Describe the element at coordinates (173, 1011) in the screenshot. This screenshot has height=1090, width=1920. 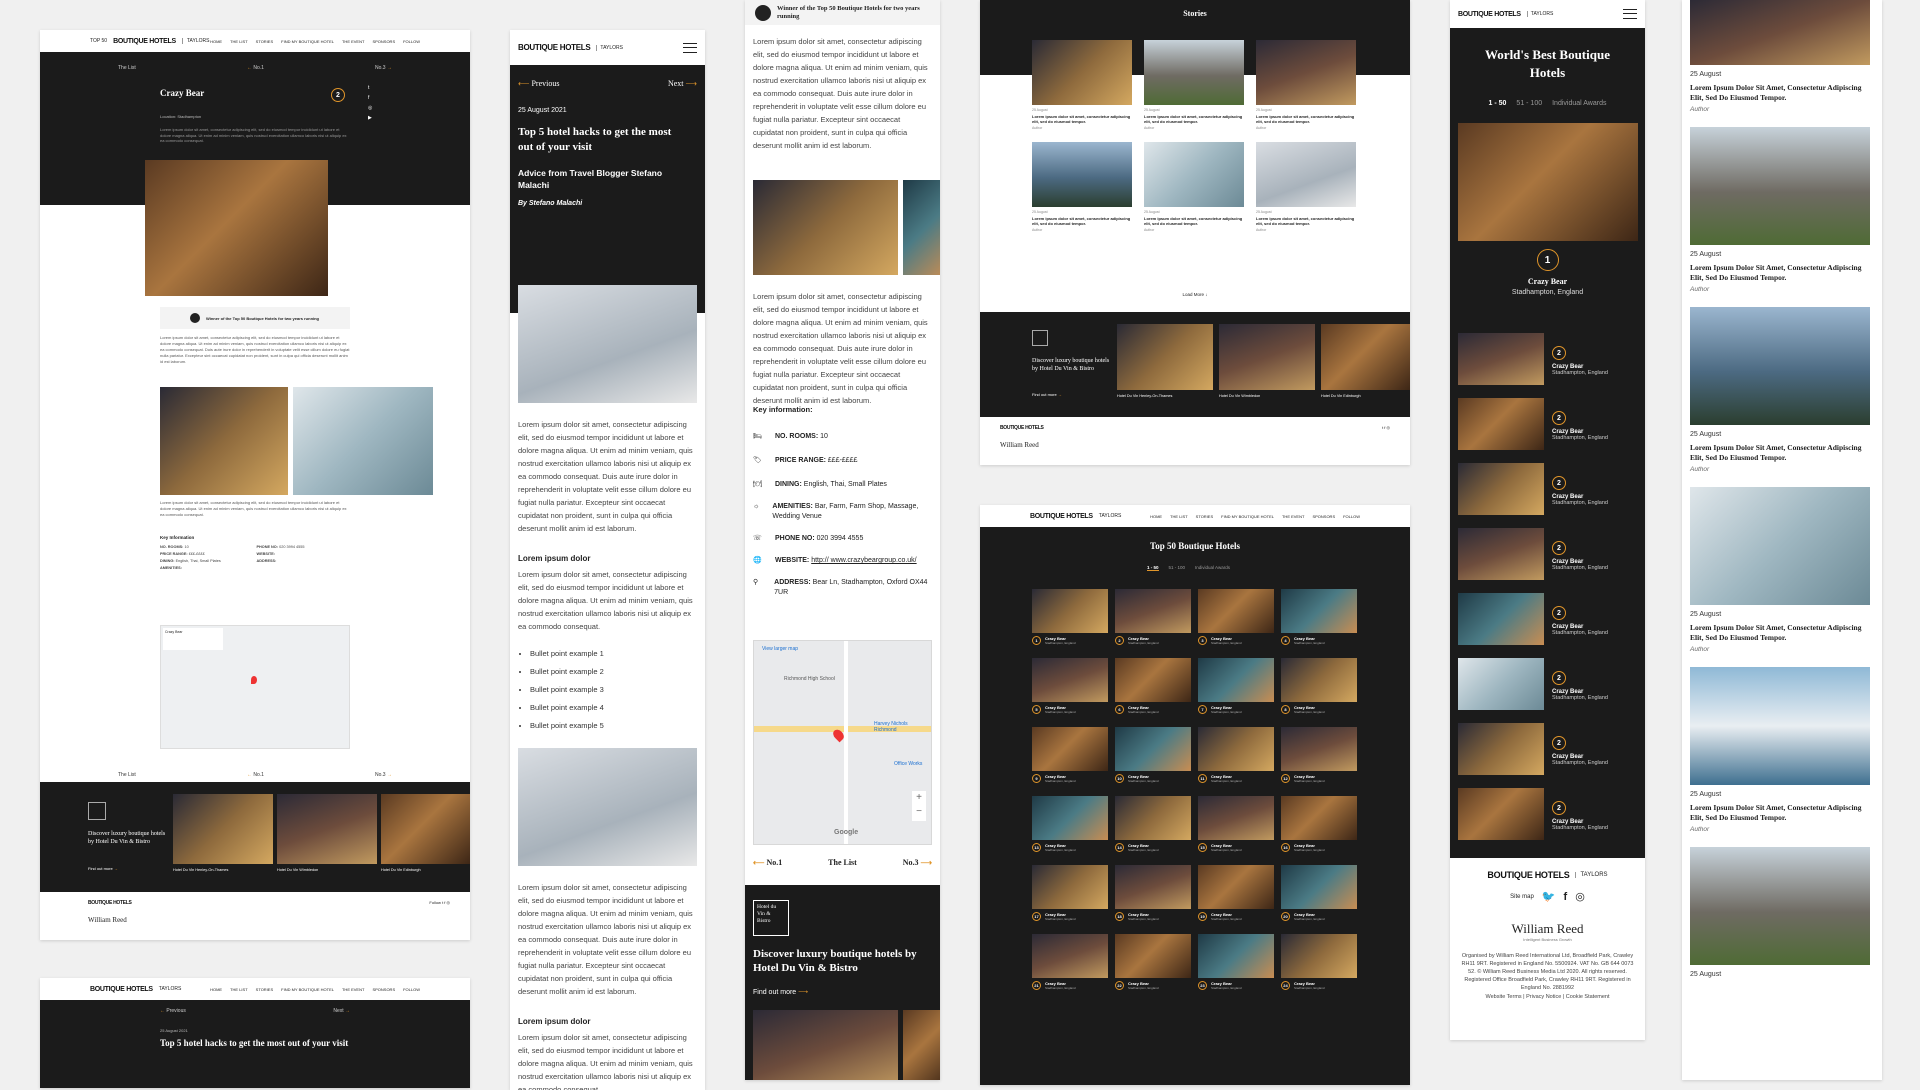
I see `article-prev-link: ← Previous` at that location.